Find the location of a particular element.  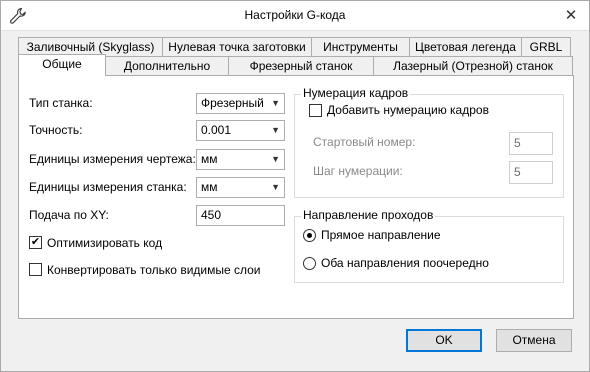

machine-units-label: Единицы измерения станка: is located at coordinates (108, 187).